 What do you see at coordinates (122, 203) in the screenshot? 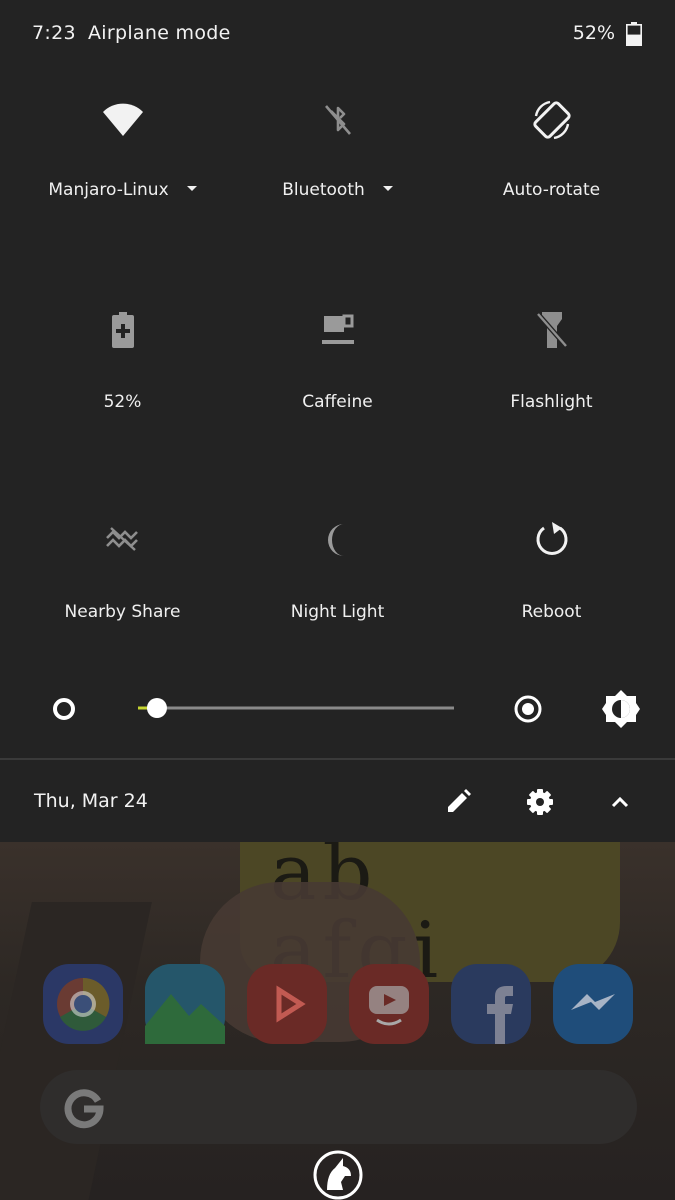
I see `tile-wifi: Manjaro-Linux` at bounding box center [122, 203].